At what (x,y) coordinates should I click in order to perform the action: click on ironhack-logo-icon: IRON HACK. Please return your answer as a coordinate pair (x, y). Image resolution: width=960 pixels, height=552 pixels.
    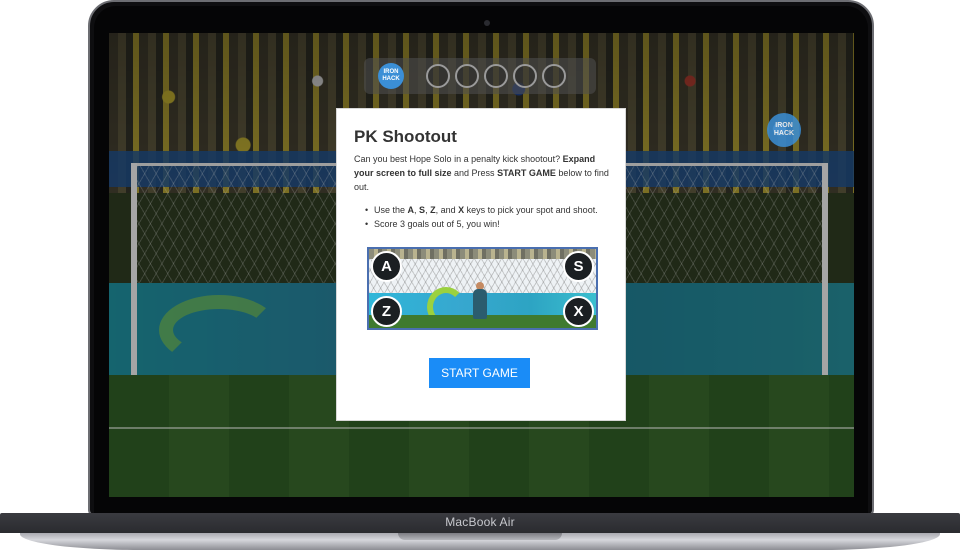
    Looking at the image, I should click on (391, 76).